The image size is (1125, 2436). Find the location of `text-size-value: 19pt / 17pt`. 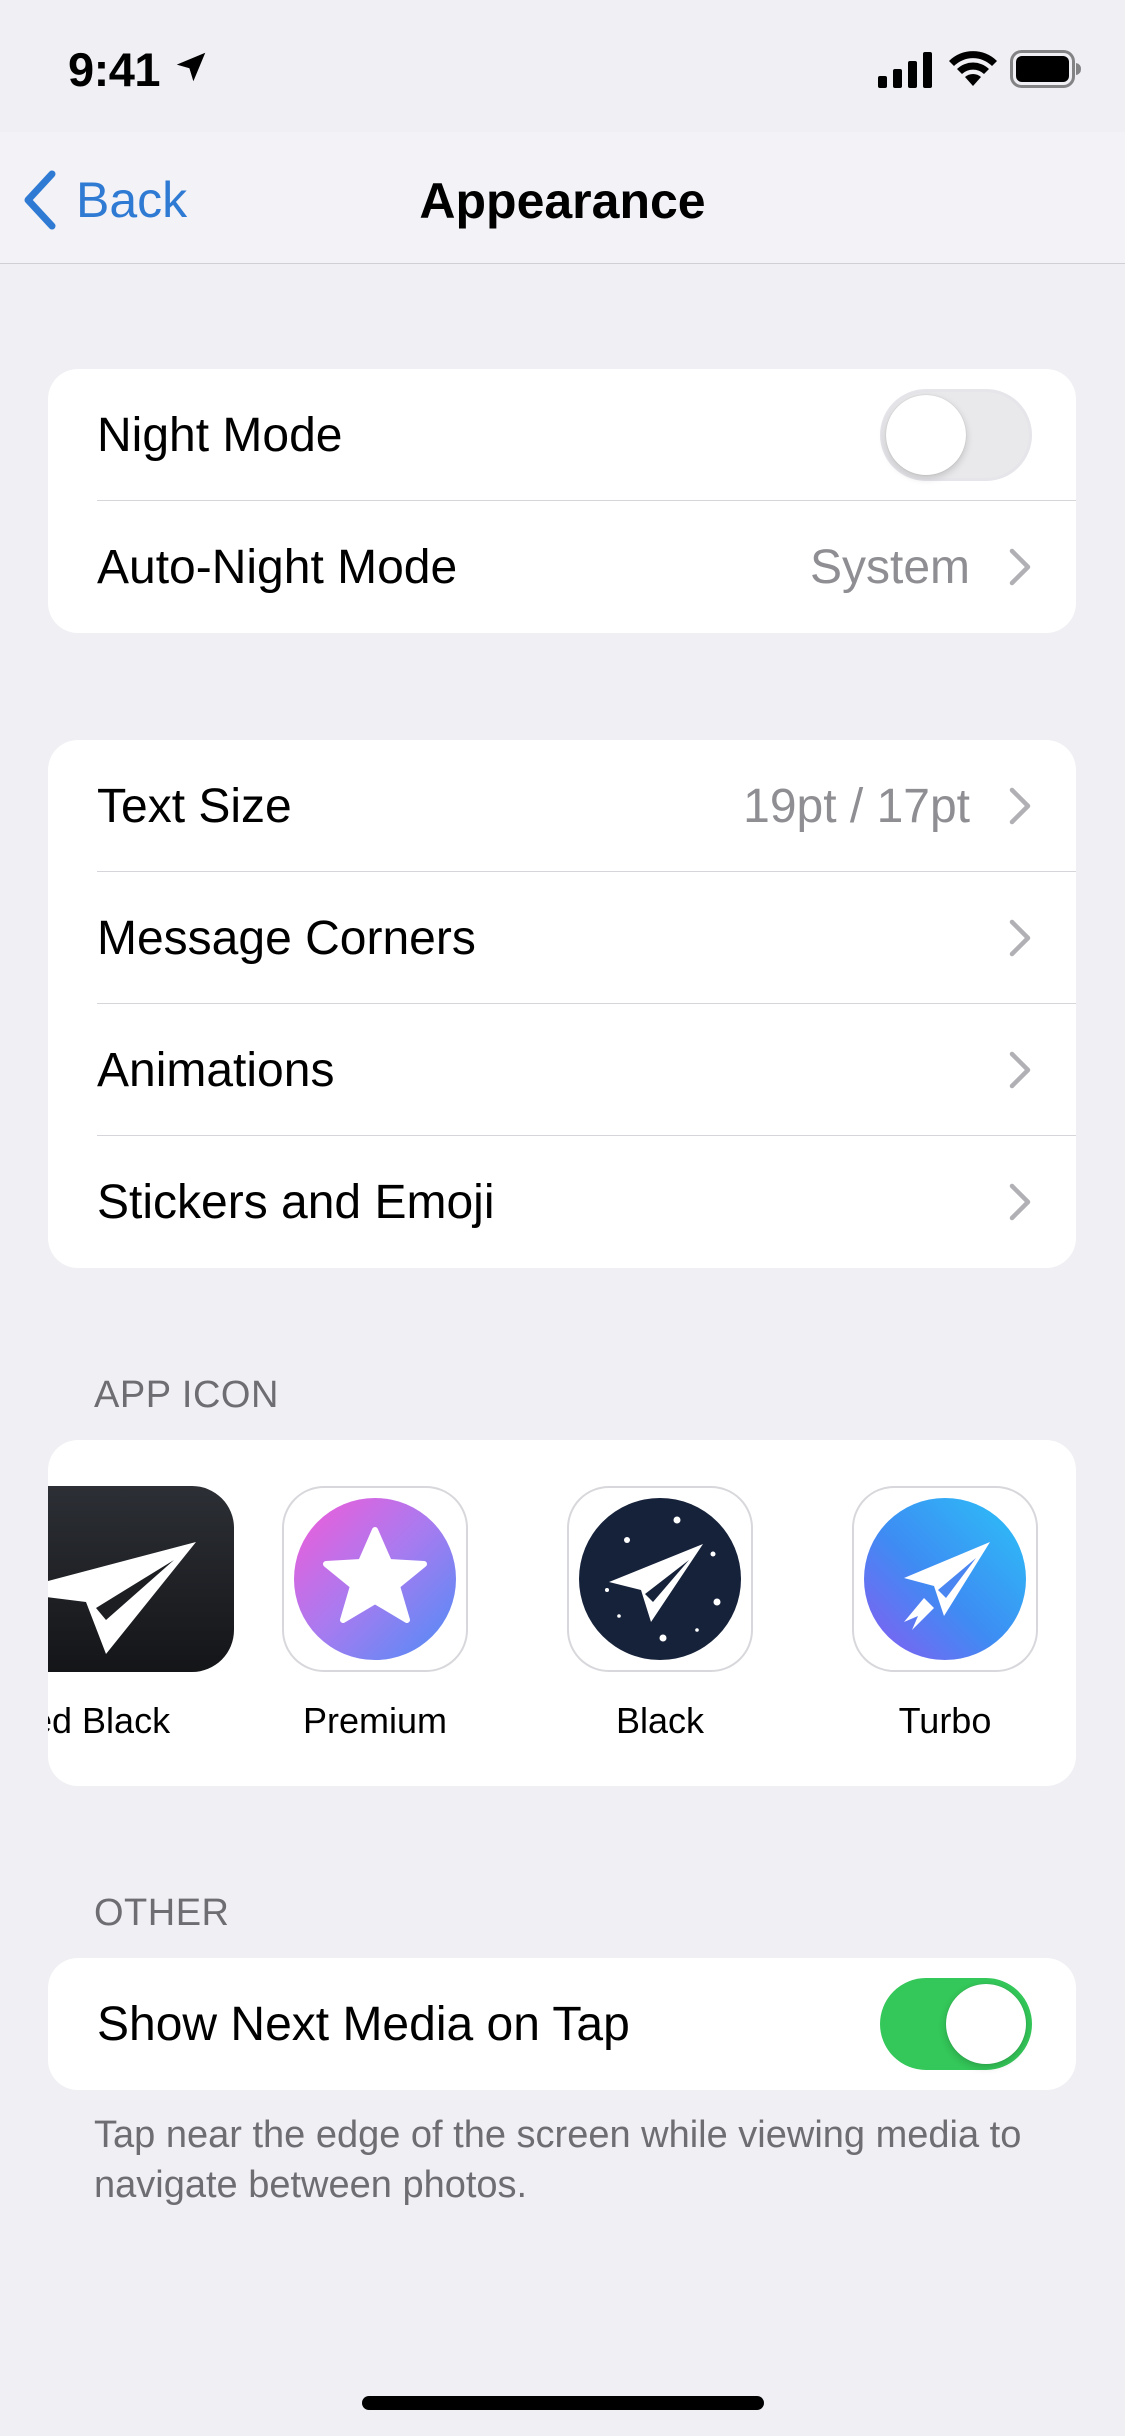

text-size-value: 19pt / 17pt is located at coordinates (856, 806).